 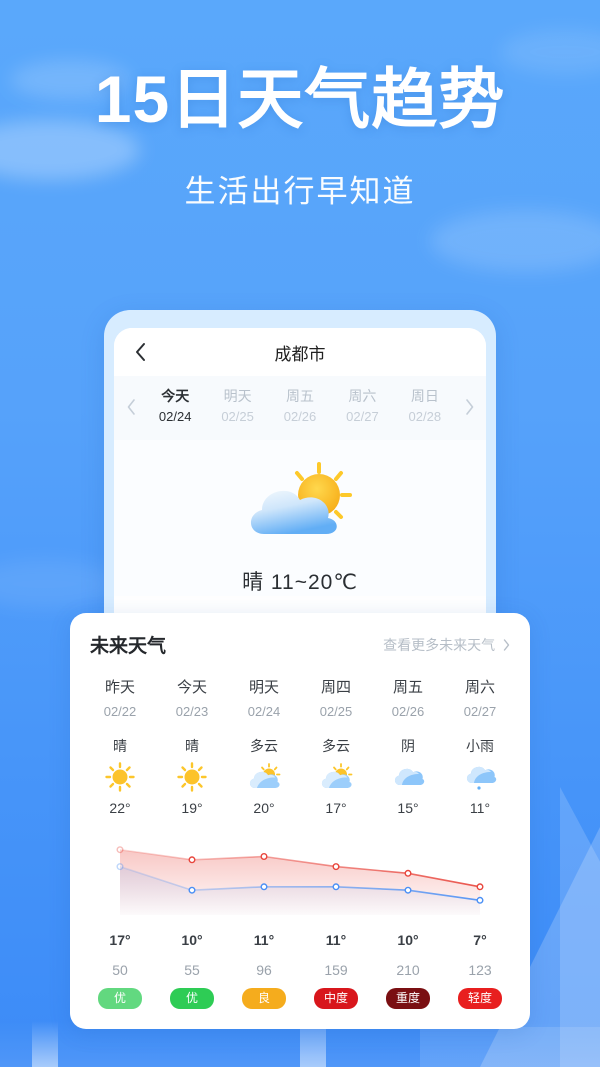 What do you see at coordinates (264, 698) in the screenshot?
I see `forecast-day-column: 明天 02/24` at bounding box center [264, 698].